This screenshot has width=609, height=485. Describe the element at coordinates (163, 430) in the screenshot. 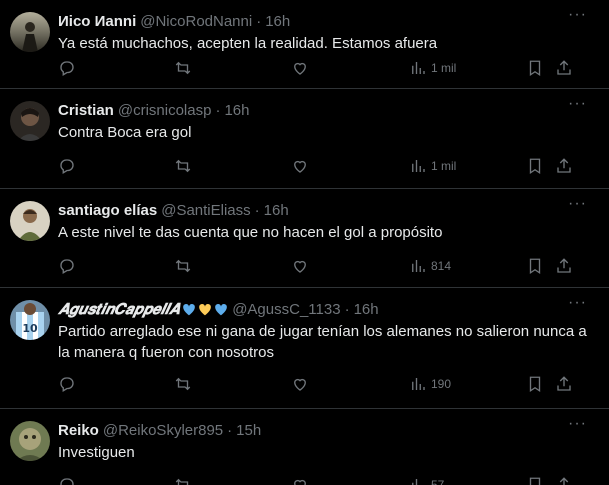

I see `author-handle: @ReikoSkyler895` at that location.